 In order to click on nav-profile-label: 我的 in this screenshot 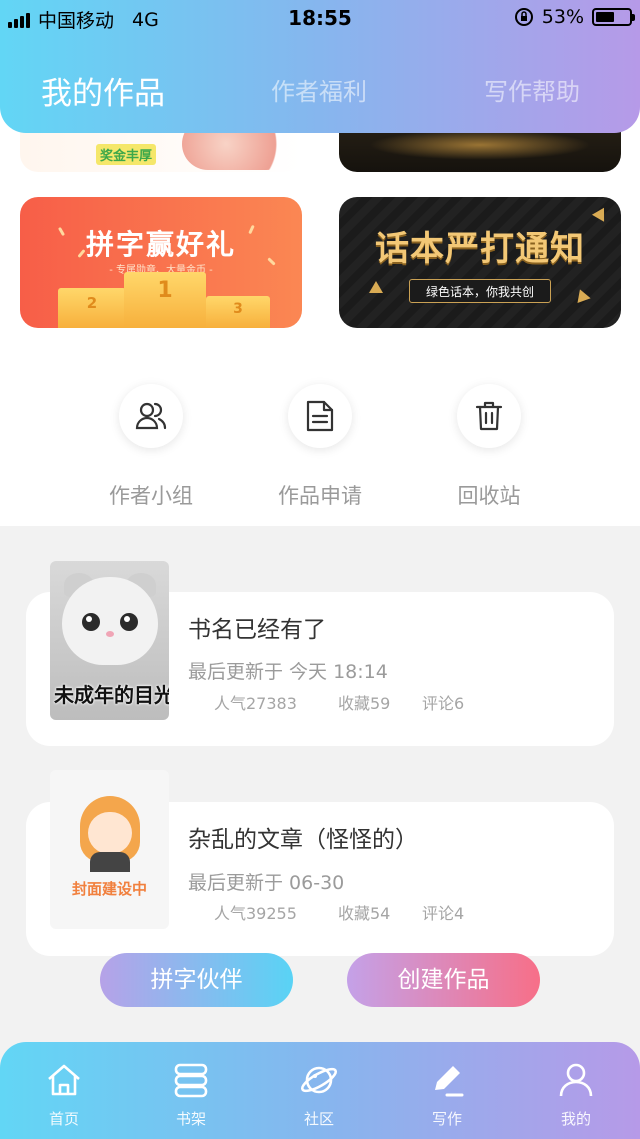, I will do `click(575, 1119)`.